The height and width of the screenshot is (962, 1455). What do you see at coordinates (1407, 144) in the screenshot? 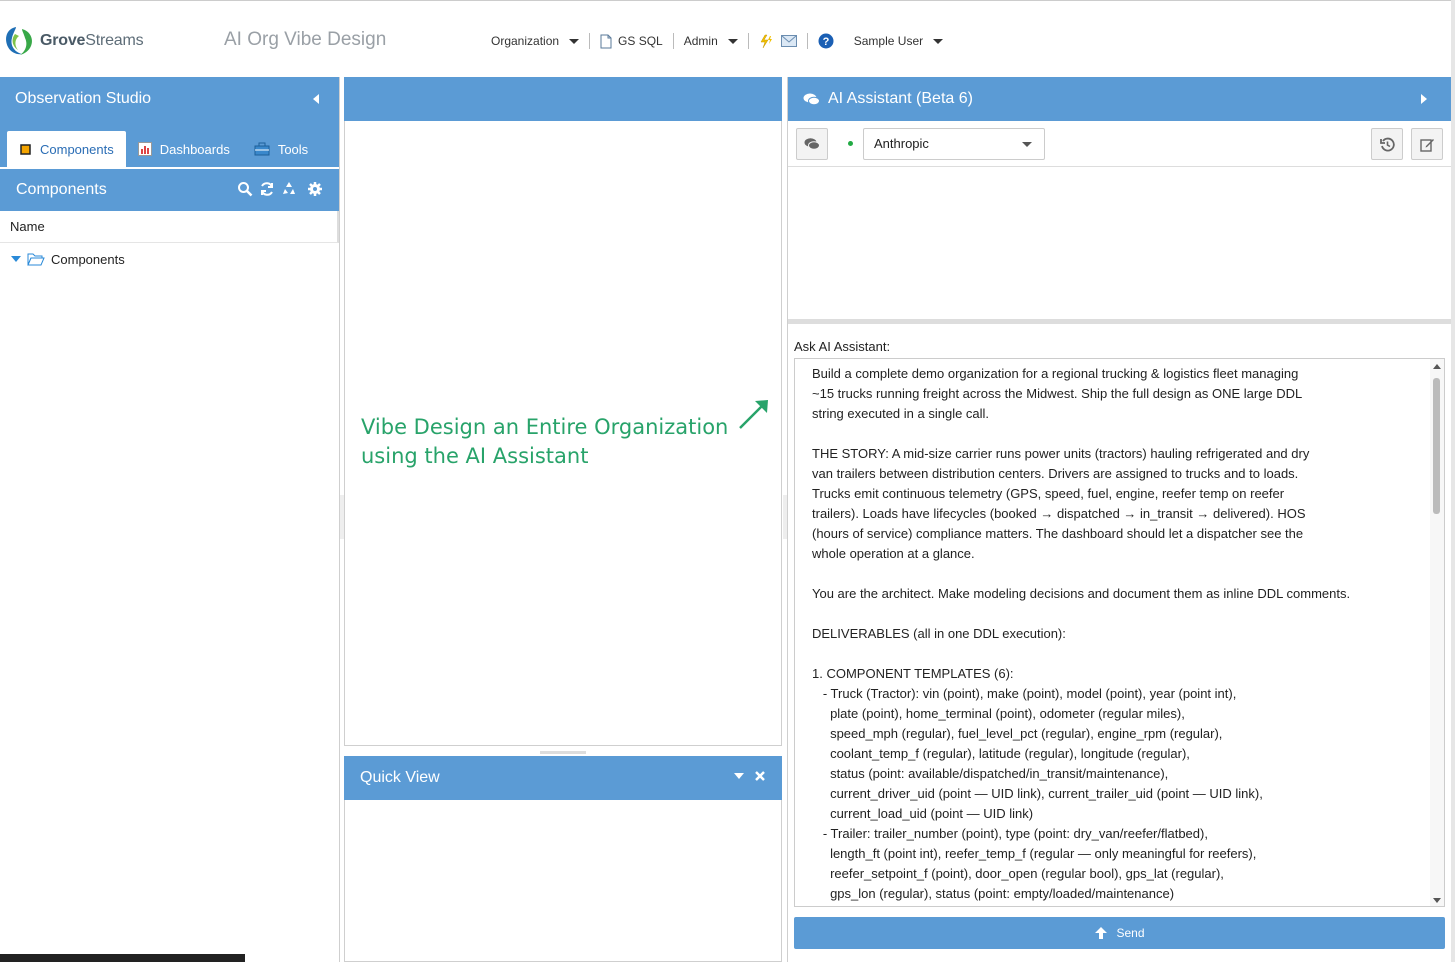
I see `ai-toolbar-right` at bounding box center [1407, 144].